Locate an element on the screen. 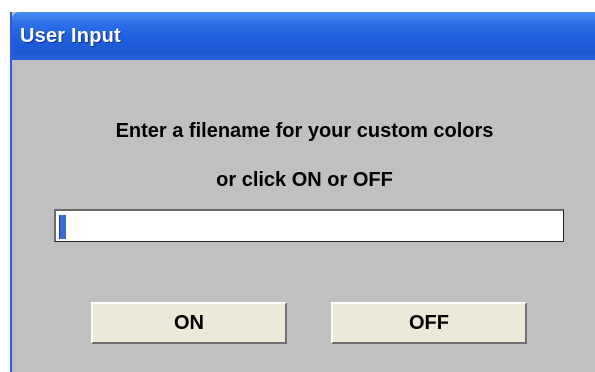 Image resolution: width=595 pixels, height=372 pixels. text-caret is located at coordinates (62, 227).